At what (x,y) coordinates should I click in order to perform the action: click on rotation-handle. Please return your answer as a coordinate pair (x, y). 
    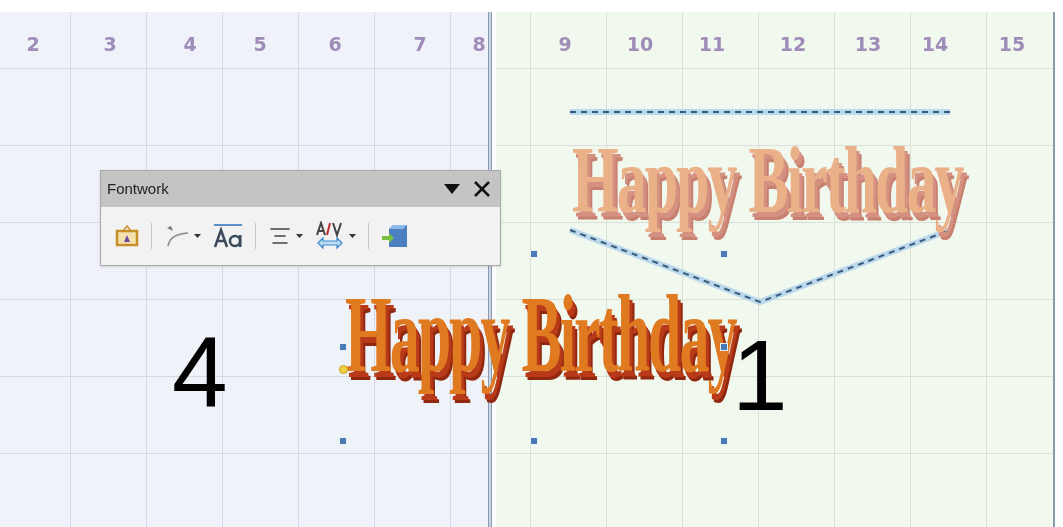
    Looking at the image, I should click on (343, 369).